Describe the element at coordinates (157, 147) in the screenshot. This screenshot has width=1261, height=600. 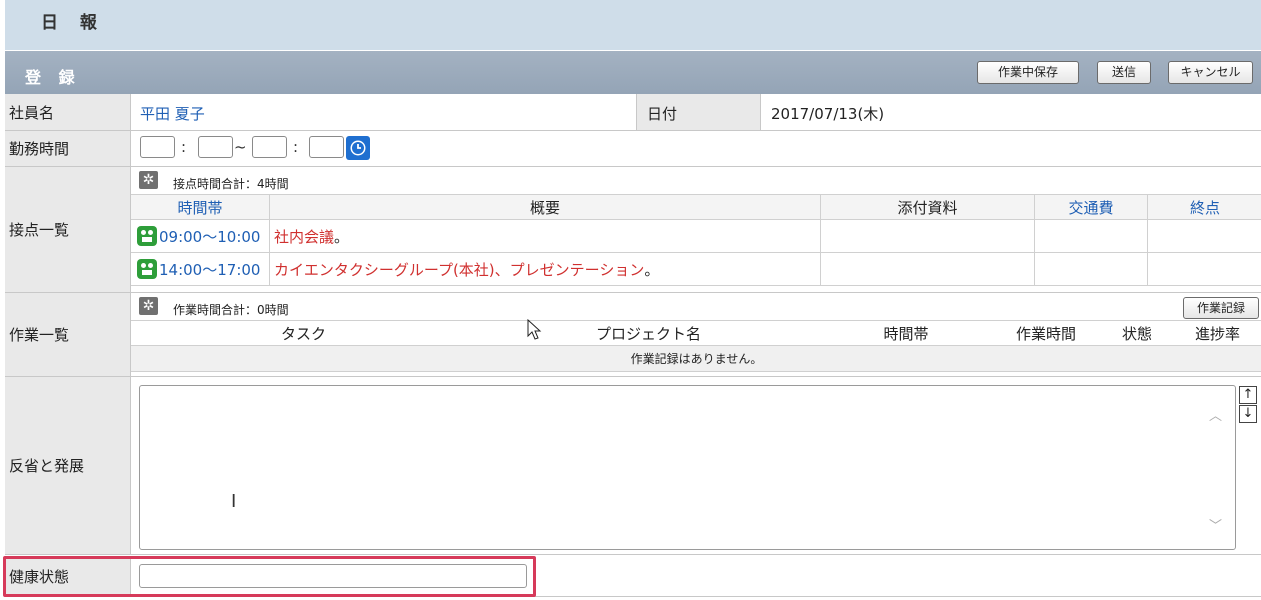
I see `start-hour-input` at that location.